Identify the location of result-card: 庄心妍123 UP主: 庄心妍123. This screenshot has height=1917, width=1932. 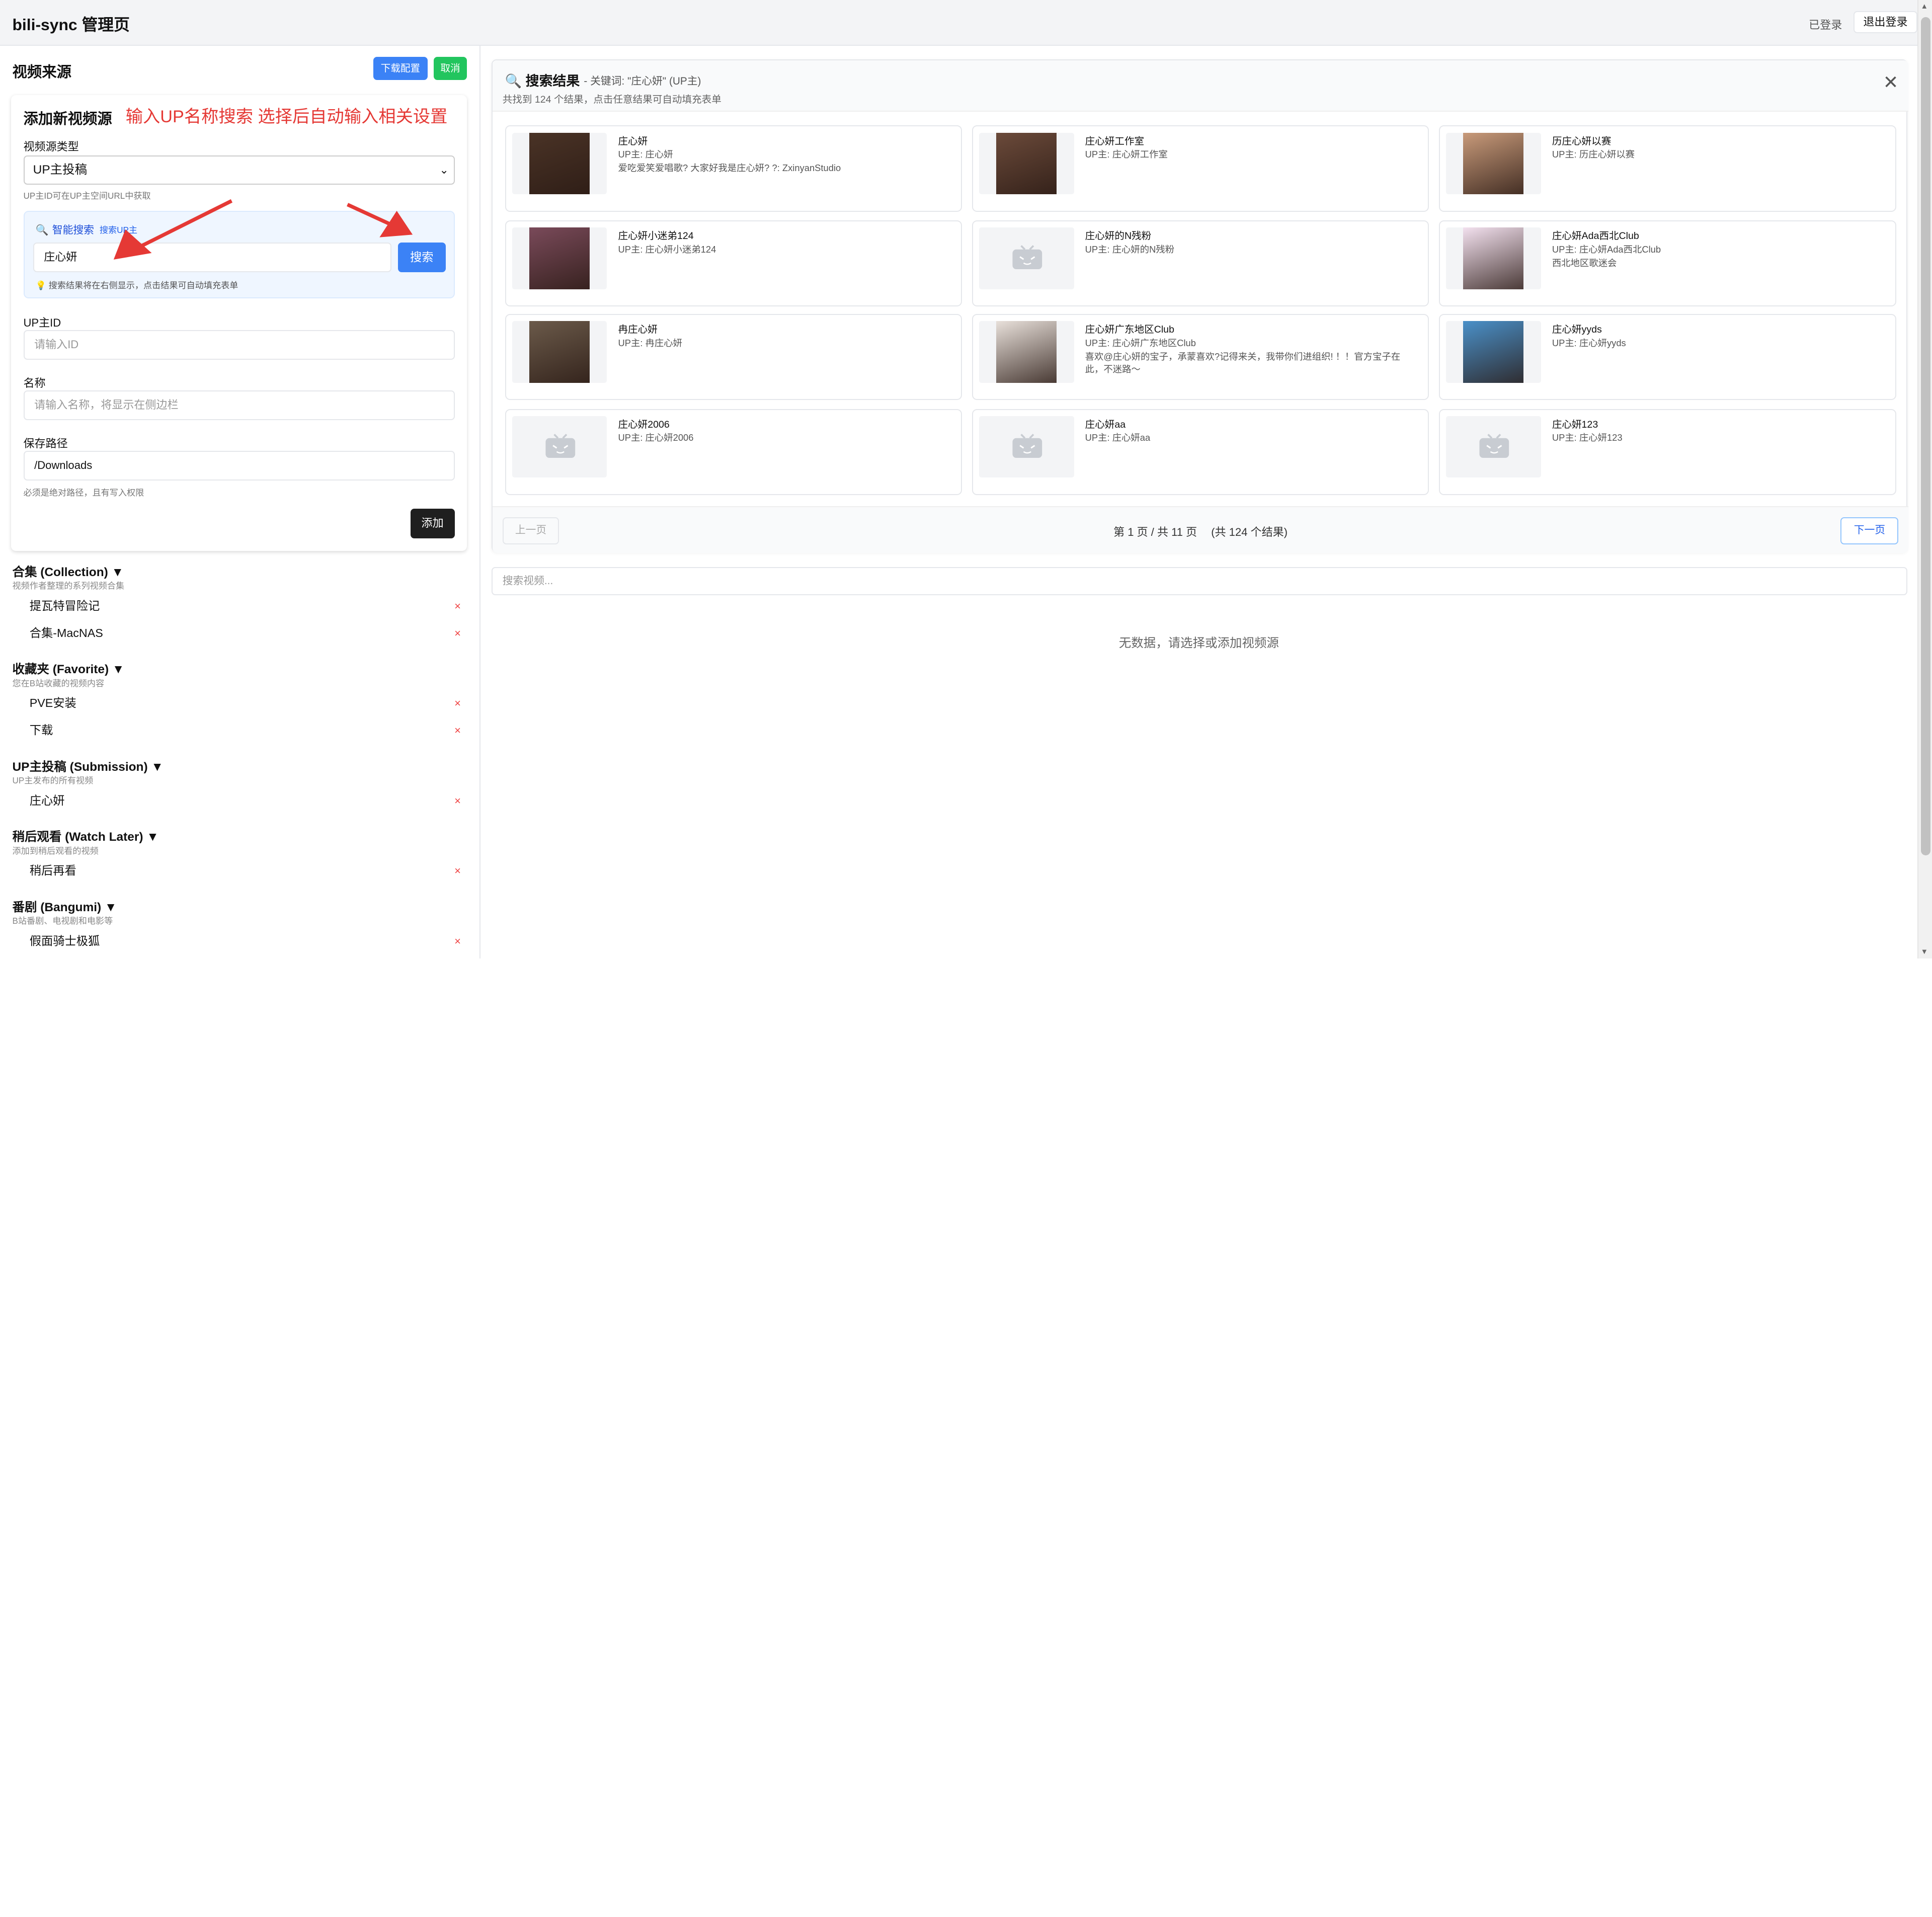
(1667, 452).